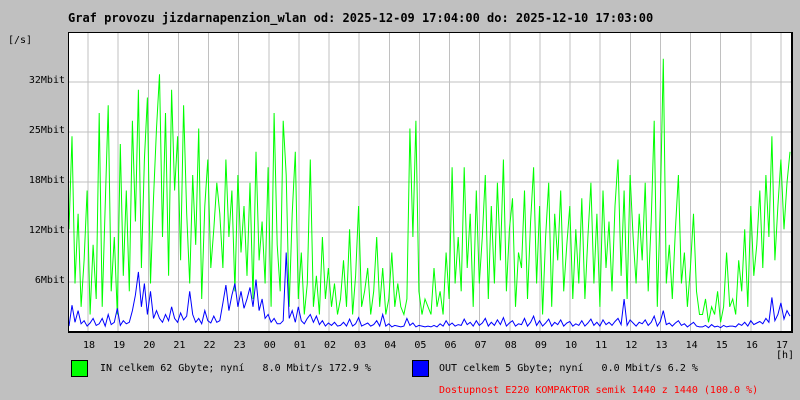  What do you see at coordinates (420, 345) in the screenshot?
I see `x-tick-label: 05` at bounding box center [420, 345].